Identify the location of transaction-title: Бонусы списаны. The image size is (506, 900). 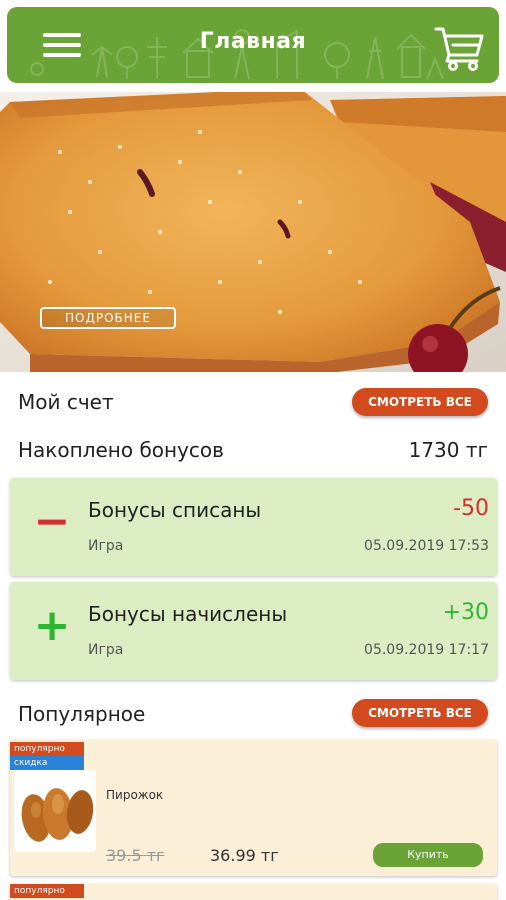
(175, 510).